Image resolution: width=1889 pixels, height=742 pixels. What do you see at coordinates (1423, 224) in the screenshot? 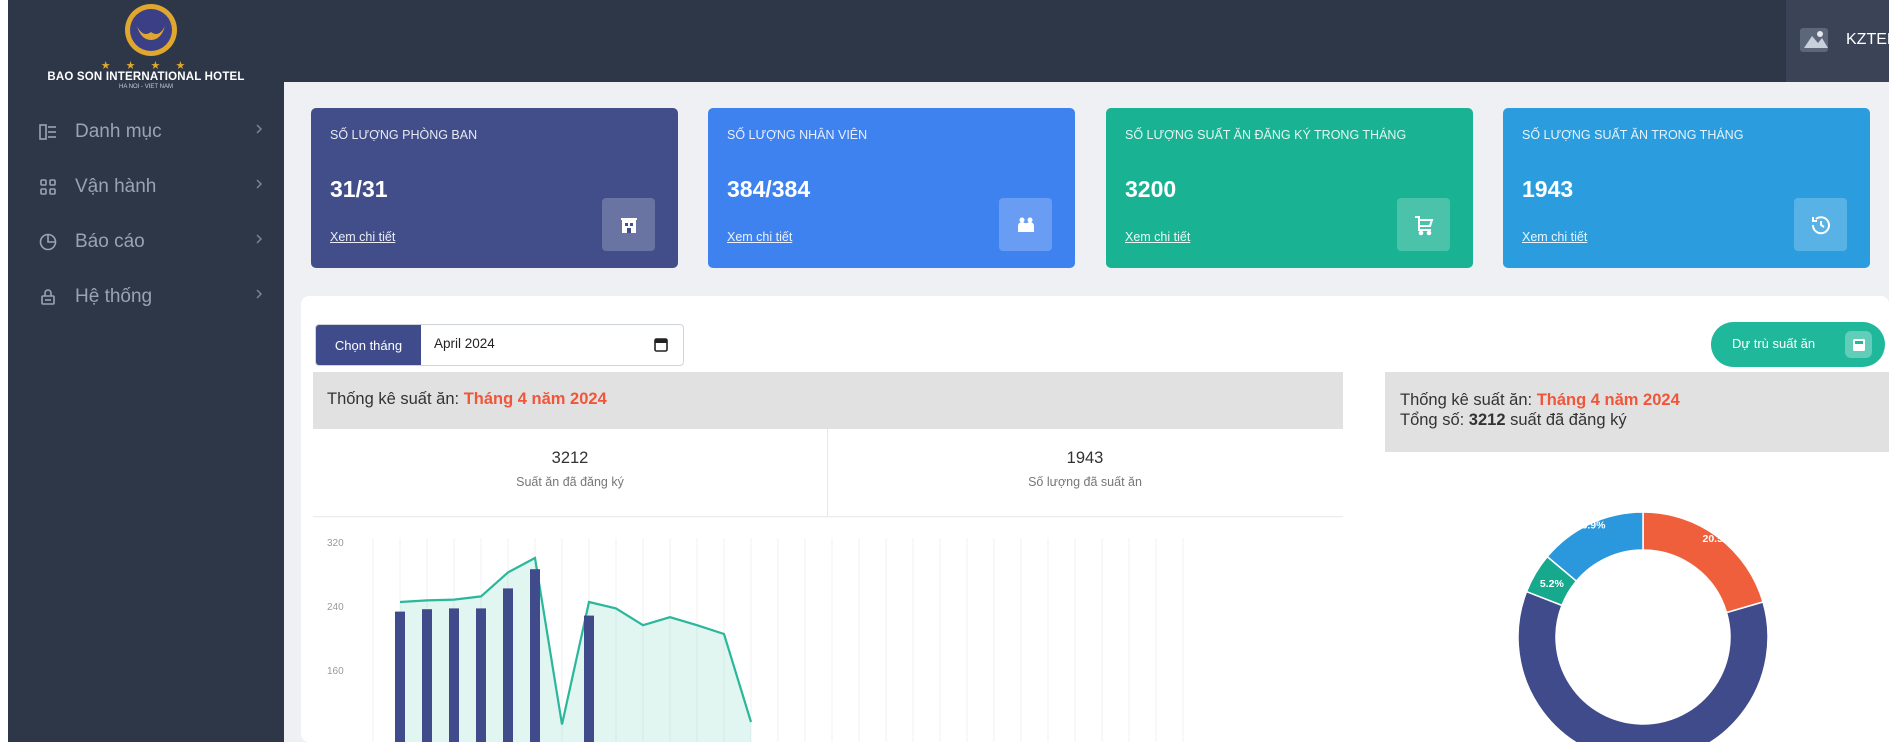
I see `cart-icon` at bounding box center [1423, 224].